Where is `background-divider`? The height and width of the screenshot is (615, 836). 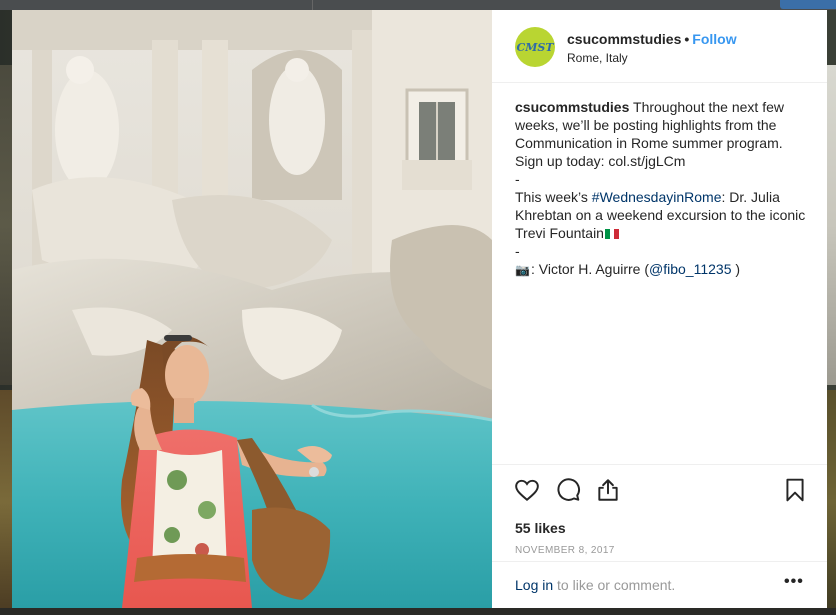 background-divider is located at coordinates (312, 5).